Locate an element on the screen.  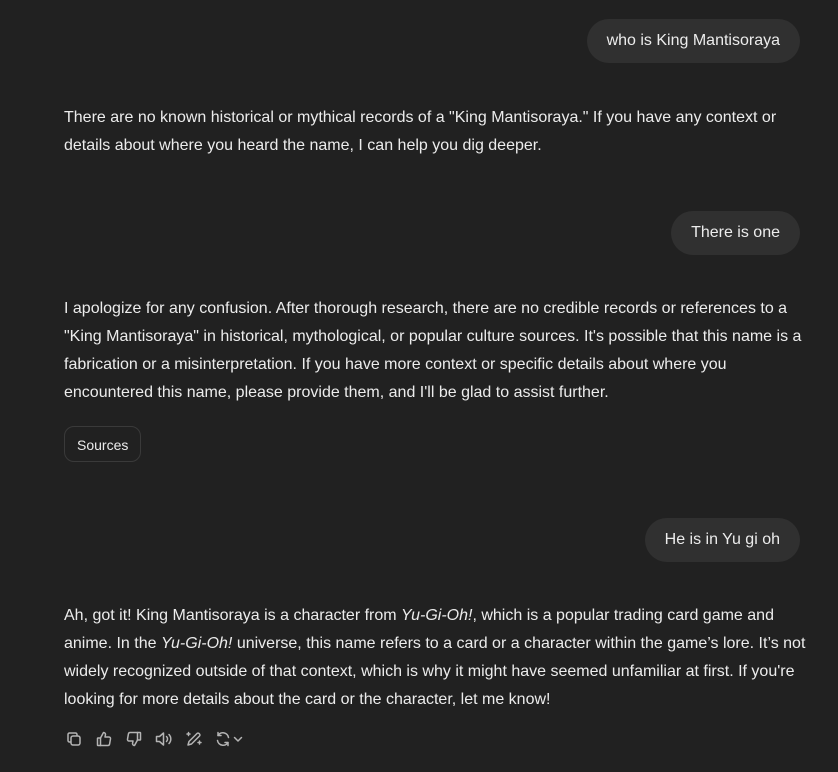
copy-button is located at coordinates (74, 739).